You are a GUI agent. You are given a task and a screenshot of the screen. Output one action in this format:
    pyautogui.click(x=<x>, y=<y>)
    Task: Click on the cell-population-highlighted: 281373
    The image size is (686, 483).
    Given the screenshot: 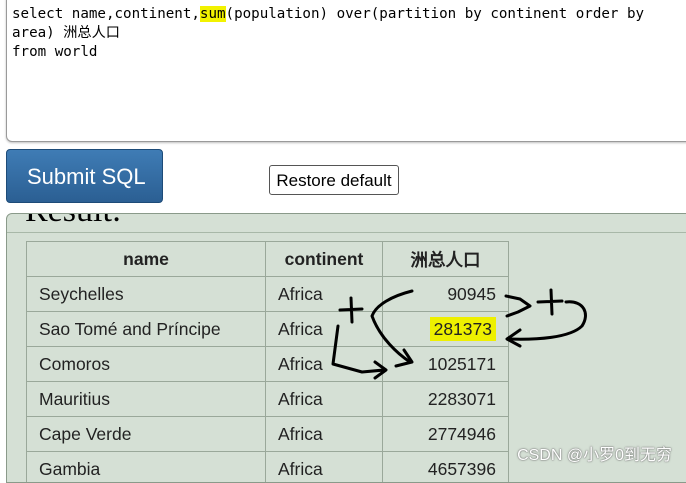 What is the action you would take?
    pyautogui.click(x=446, y=329)
    